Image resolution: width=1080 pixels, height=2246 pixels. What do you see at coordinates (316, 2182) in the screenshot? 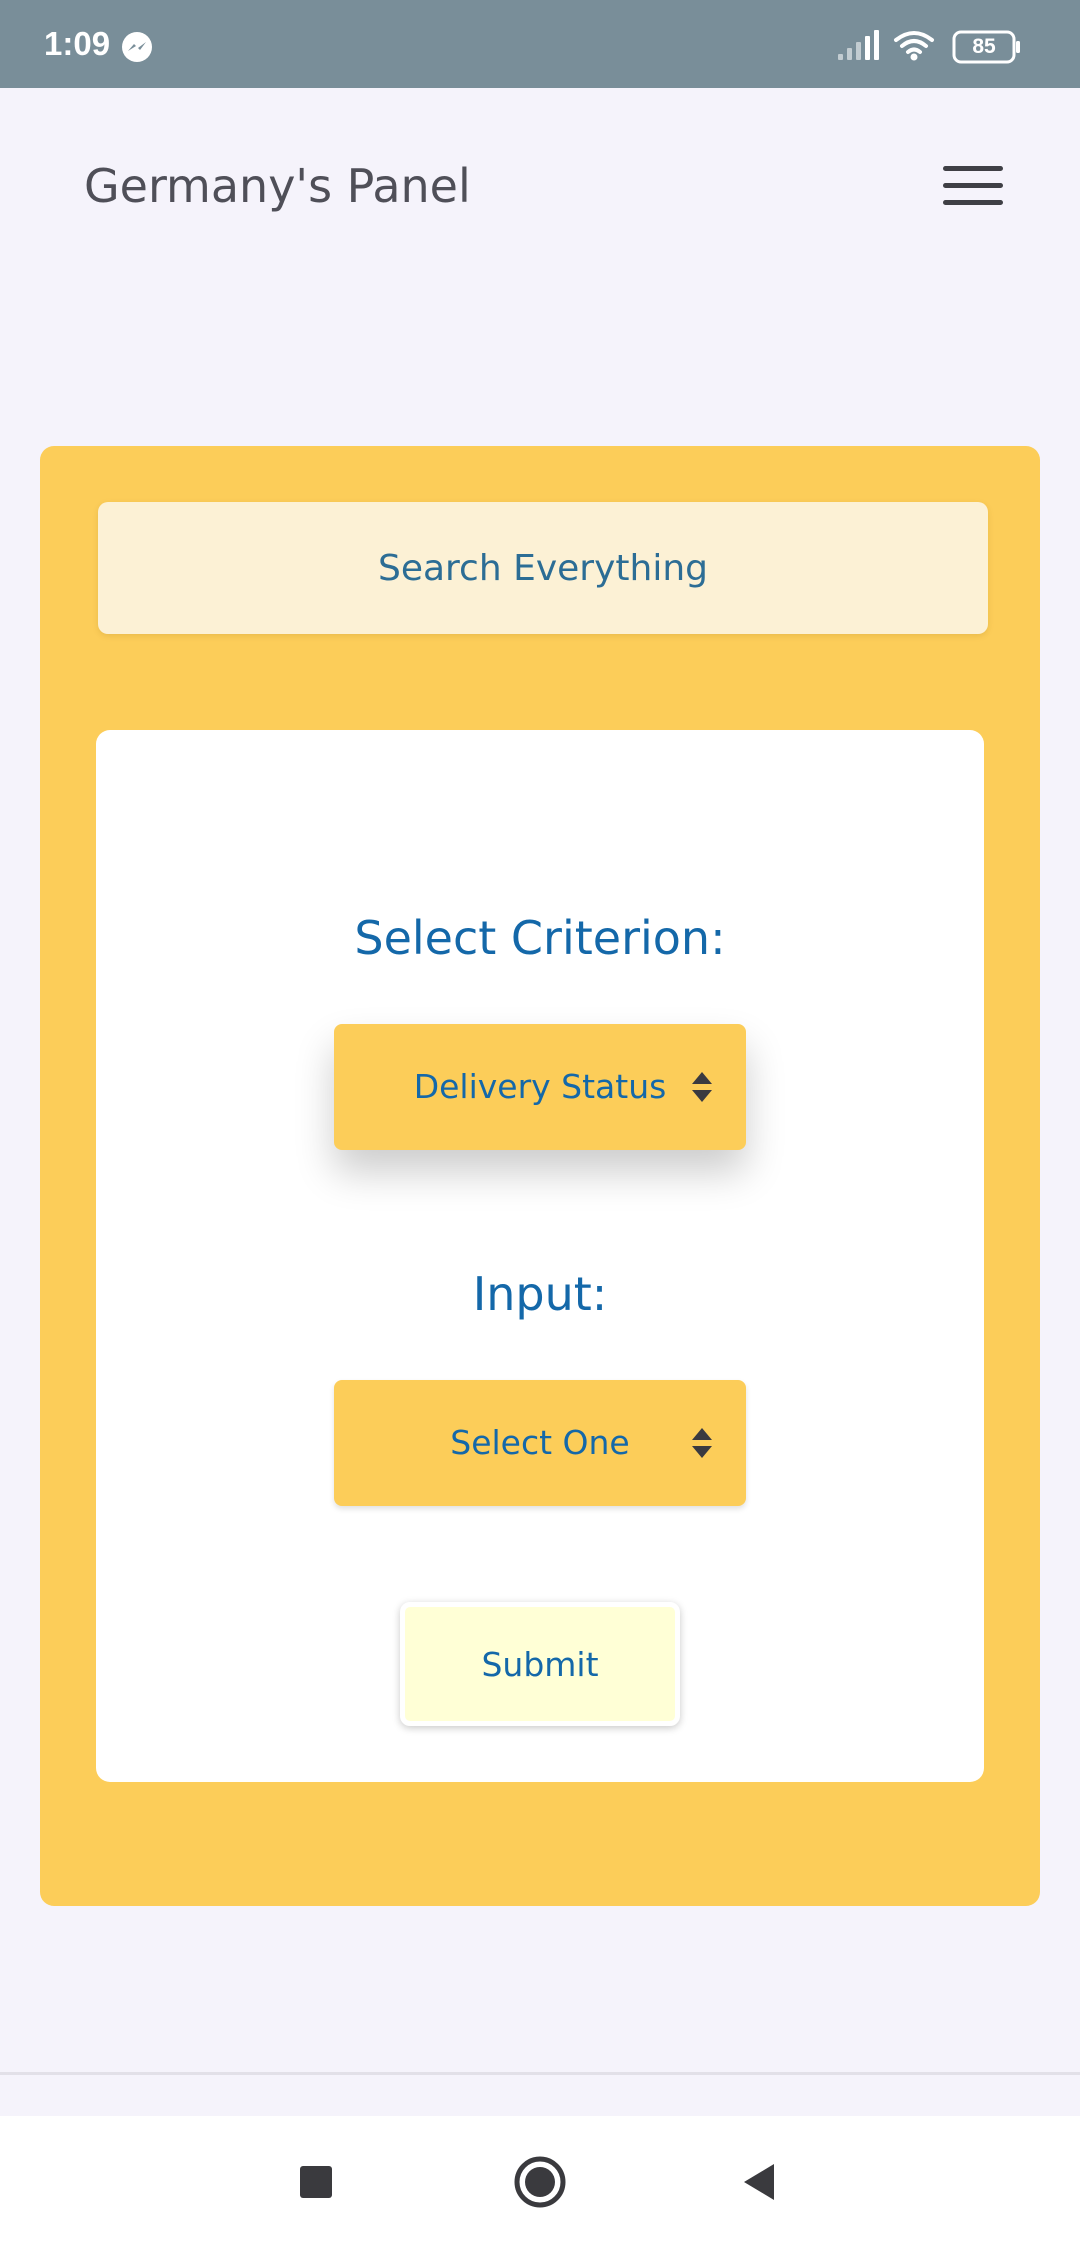
I see `square-recents-icon` at bounding box center [316, 2182].